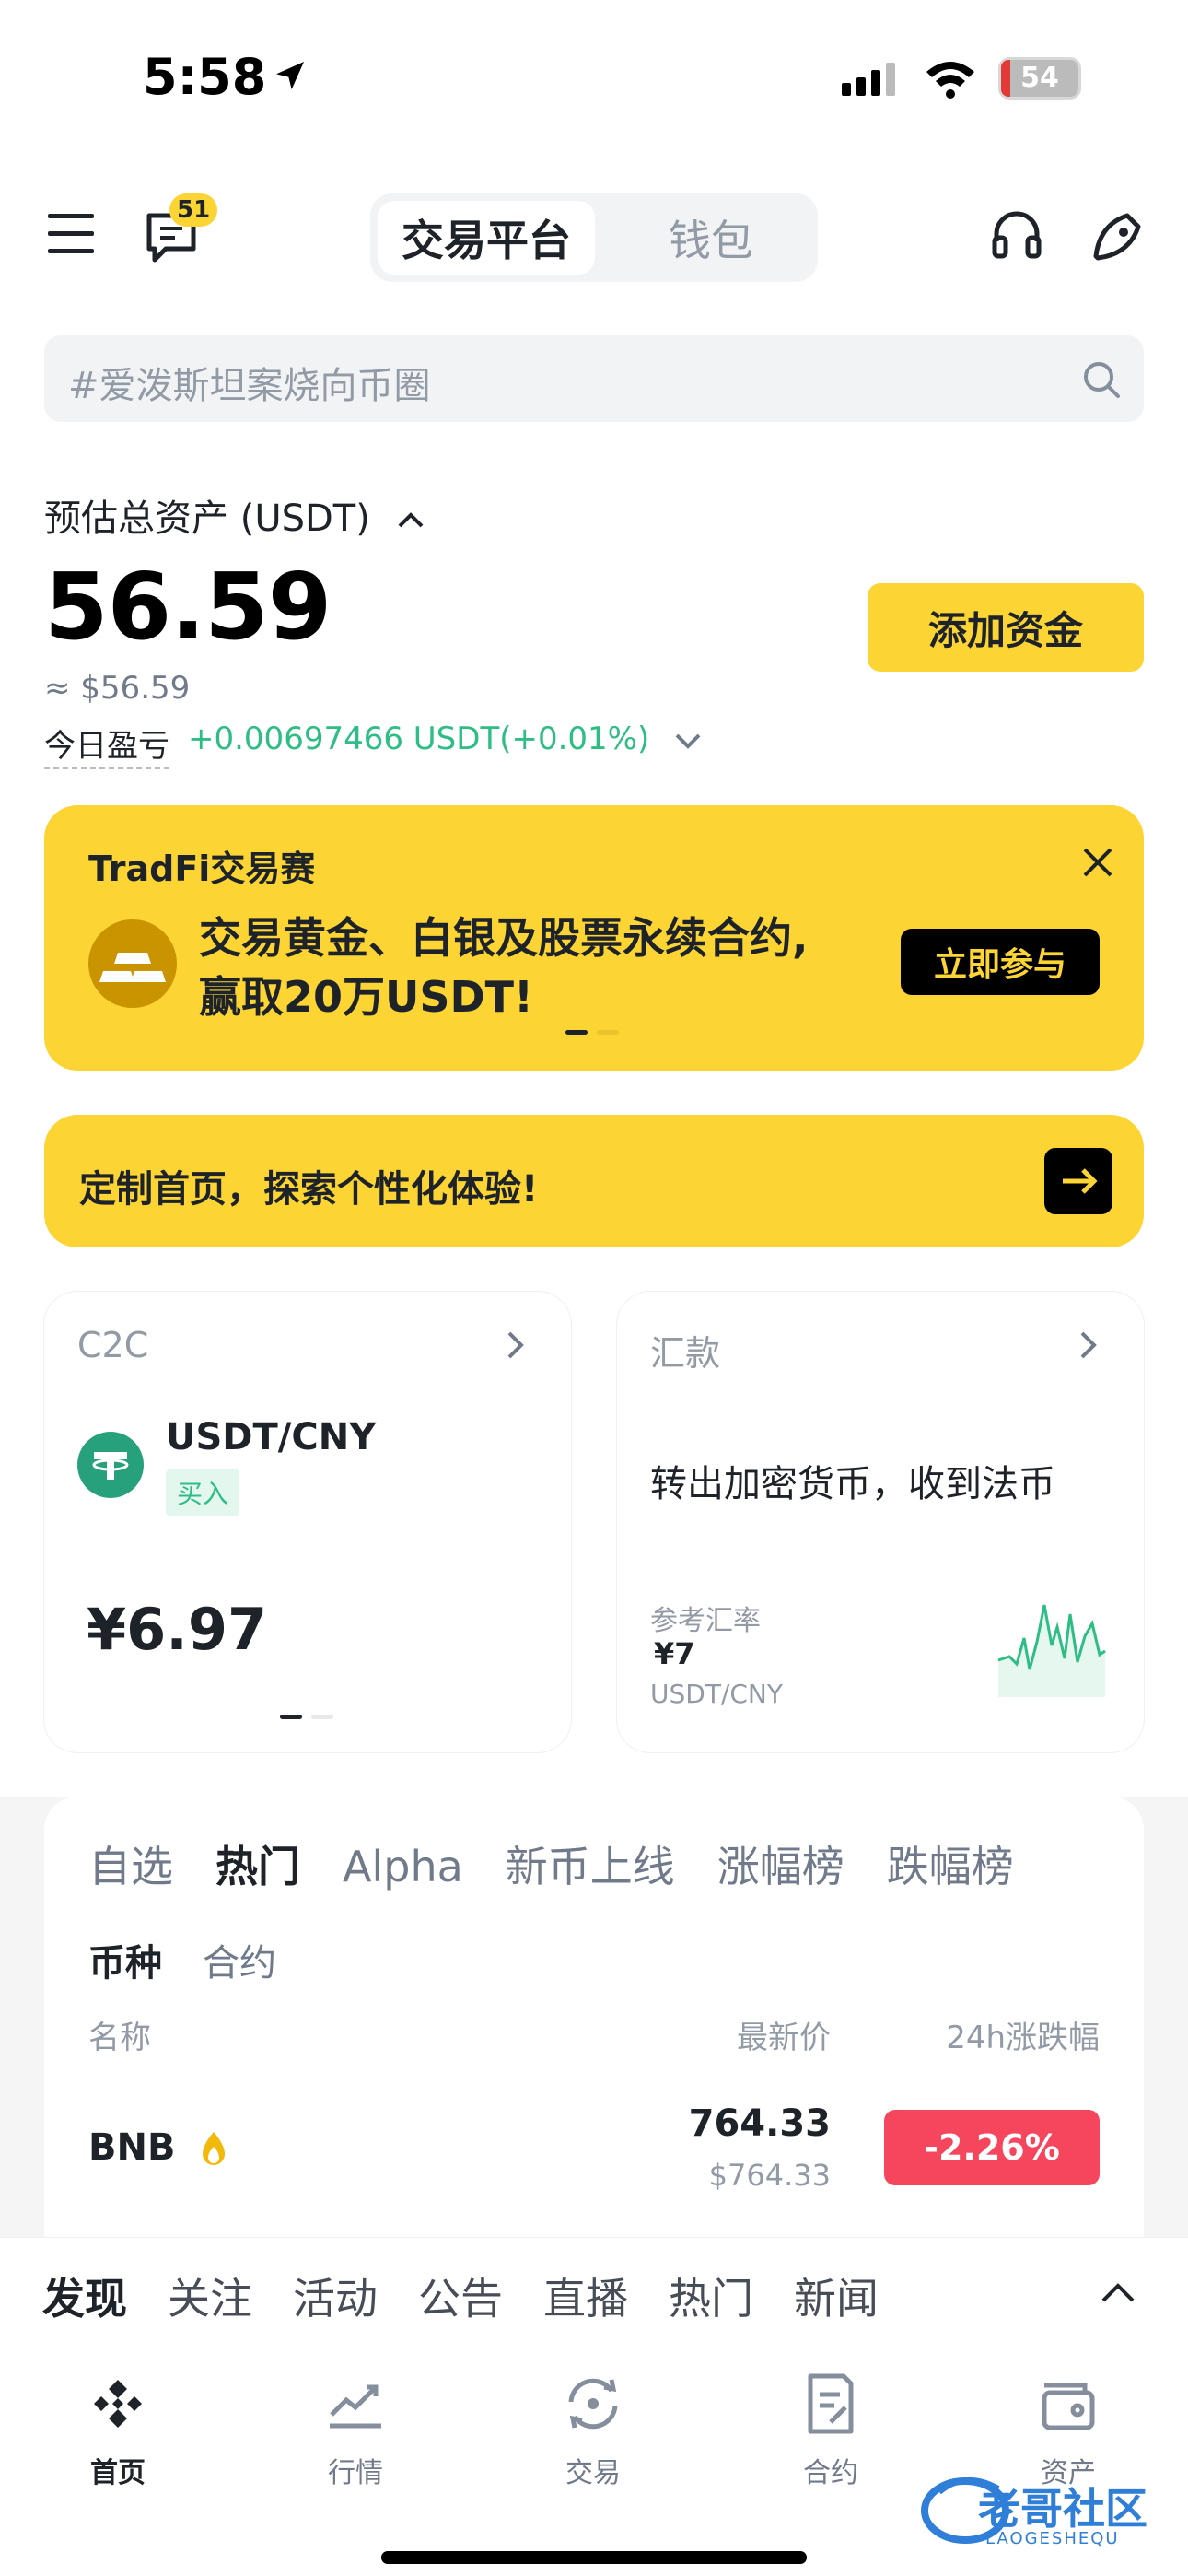 The height and width of the screenshot is (2576, 1188). Describe the element at coordinates (257, 1866) in the screenshot. I see `tab-hot: 热门` at that location.